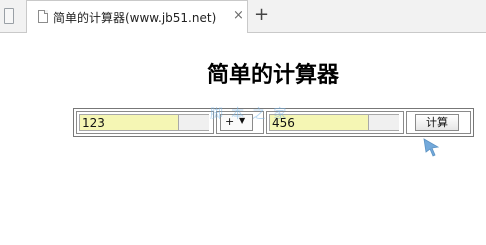 This screenshot has width=486, height=245. What do you see at coordinates (249, 114) in the screenshot?
I see `watermark: 脚 本 之 家` at bounding box center [249, 114].